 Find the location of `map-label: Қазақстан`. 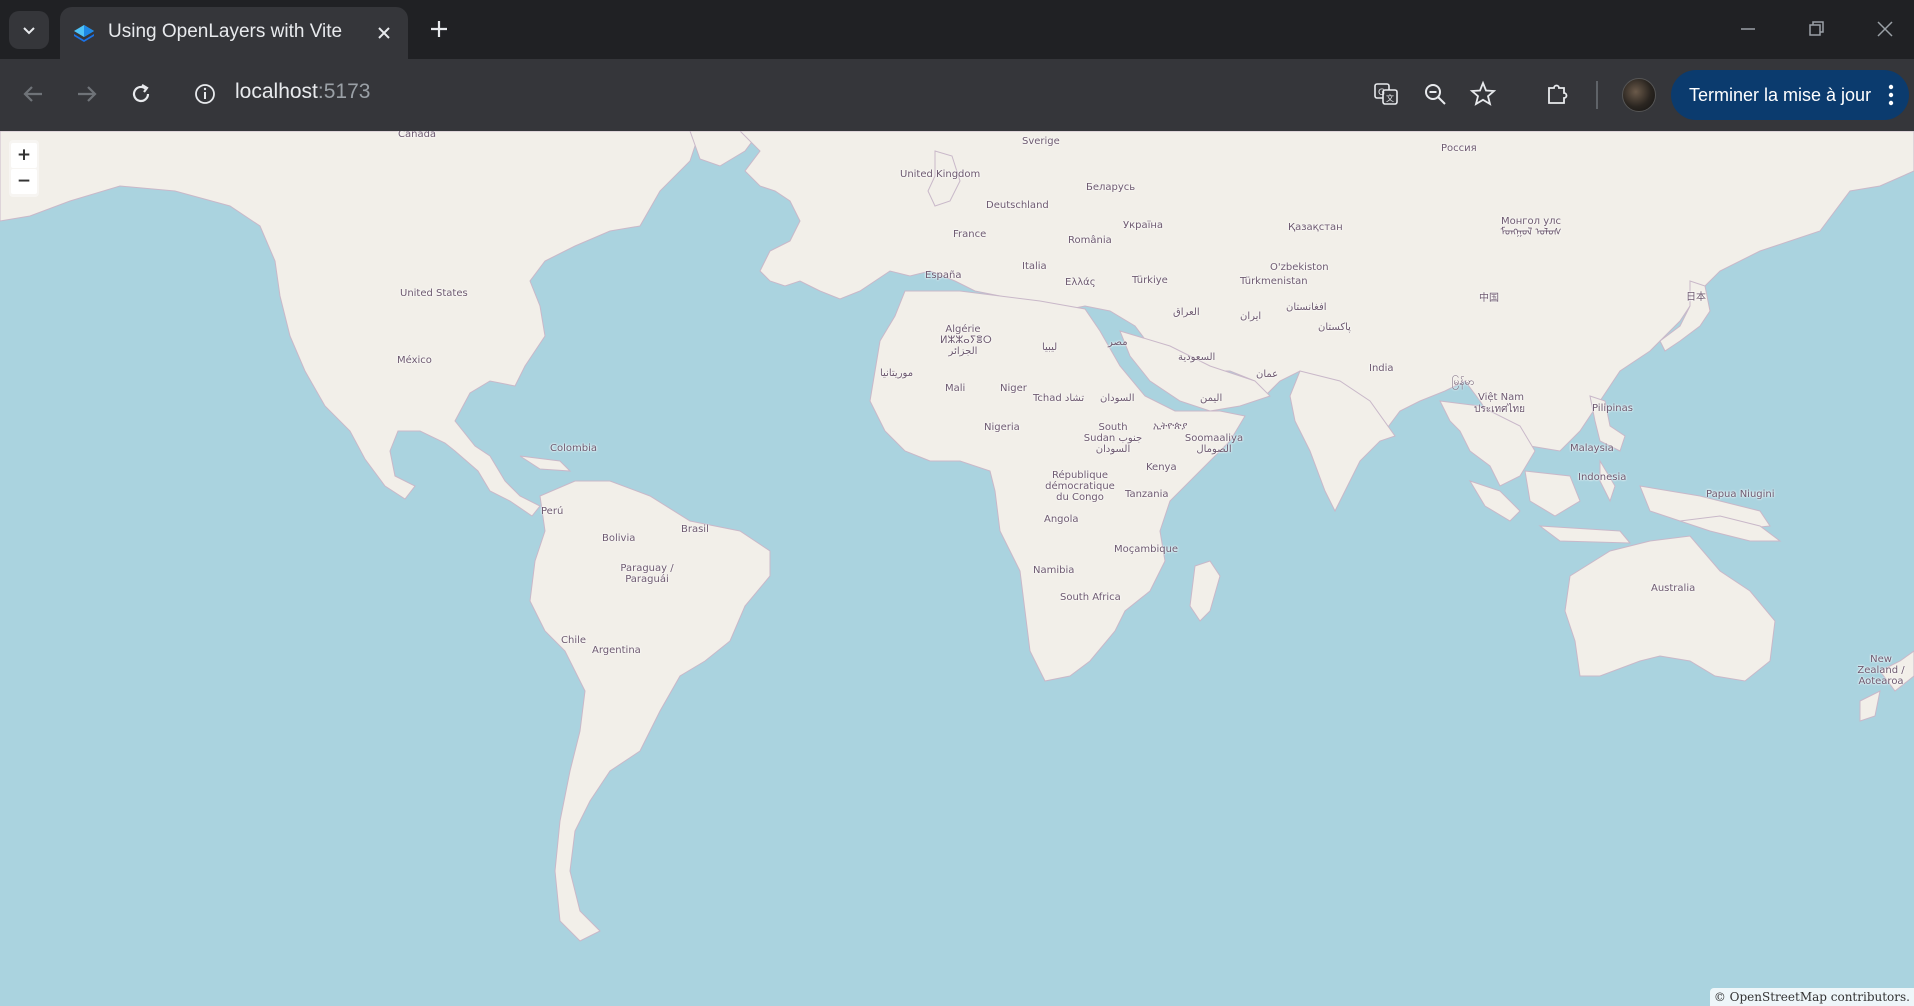

map-label: Қазақстан is located at coordinates (1315, 227).